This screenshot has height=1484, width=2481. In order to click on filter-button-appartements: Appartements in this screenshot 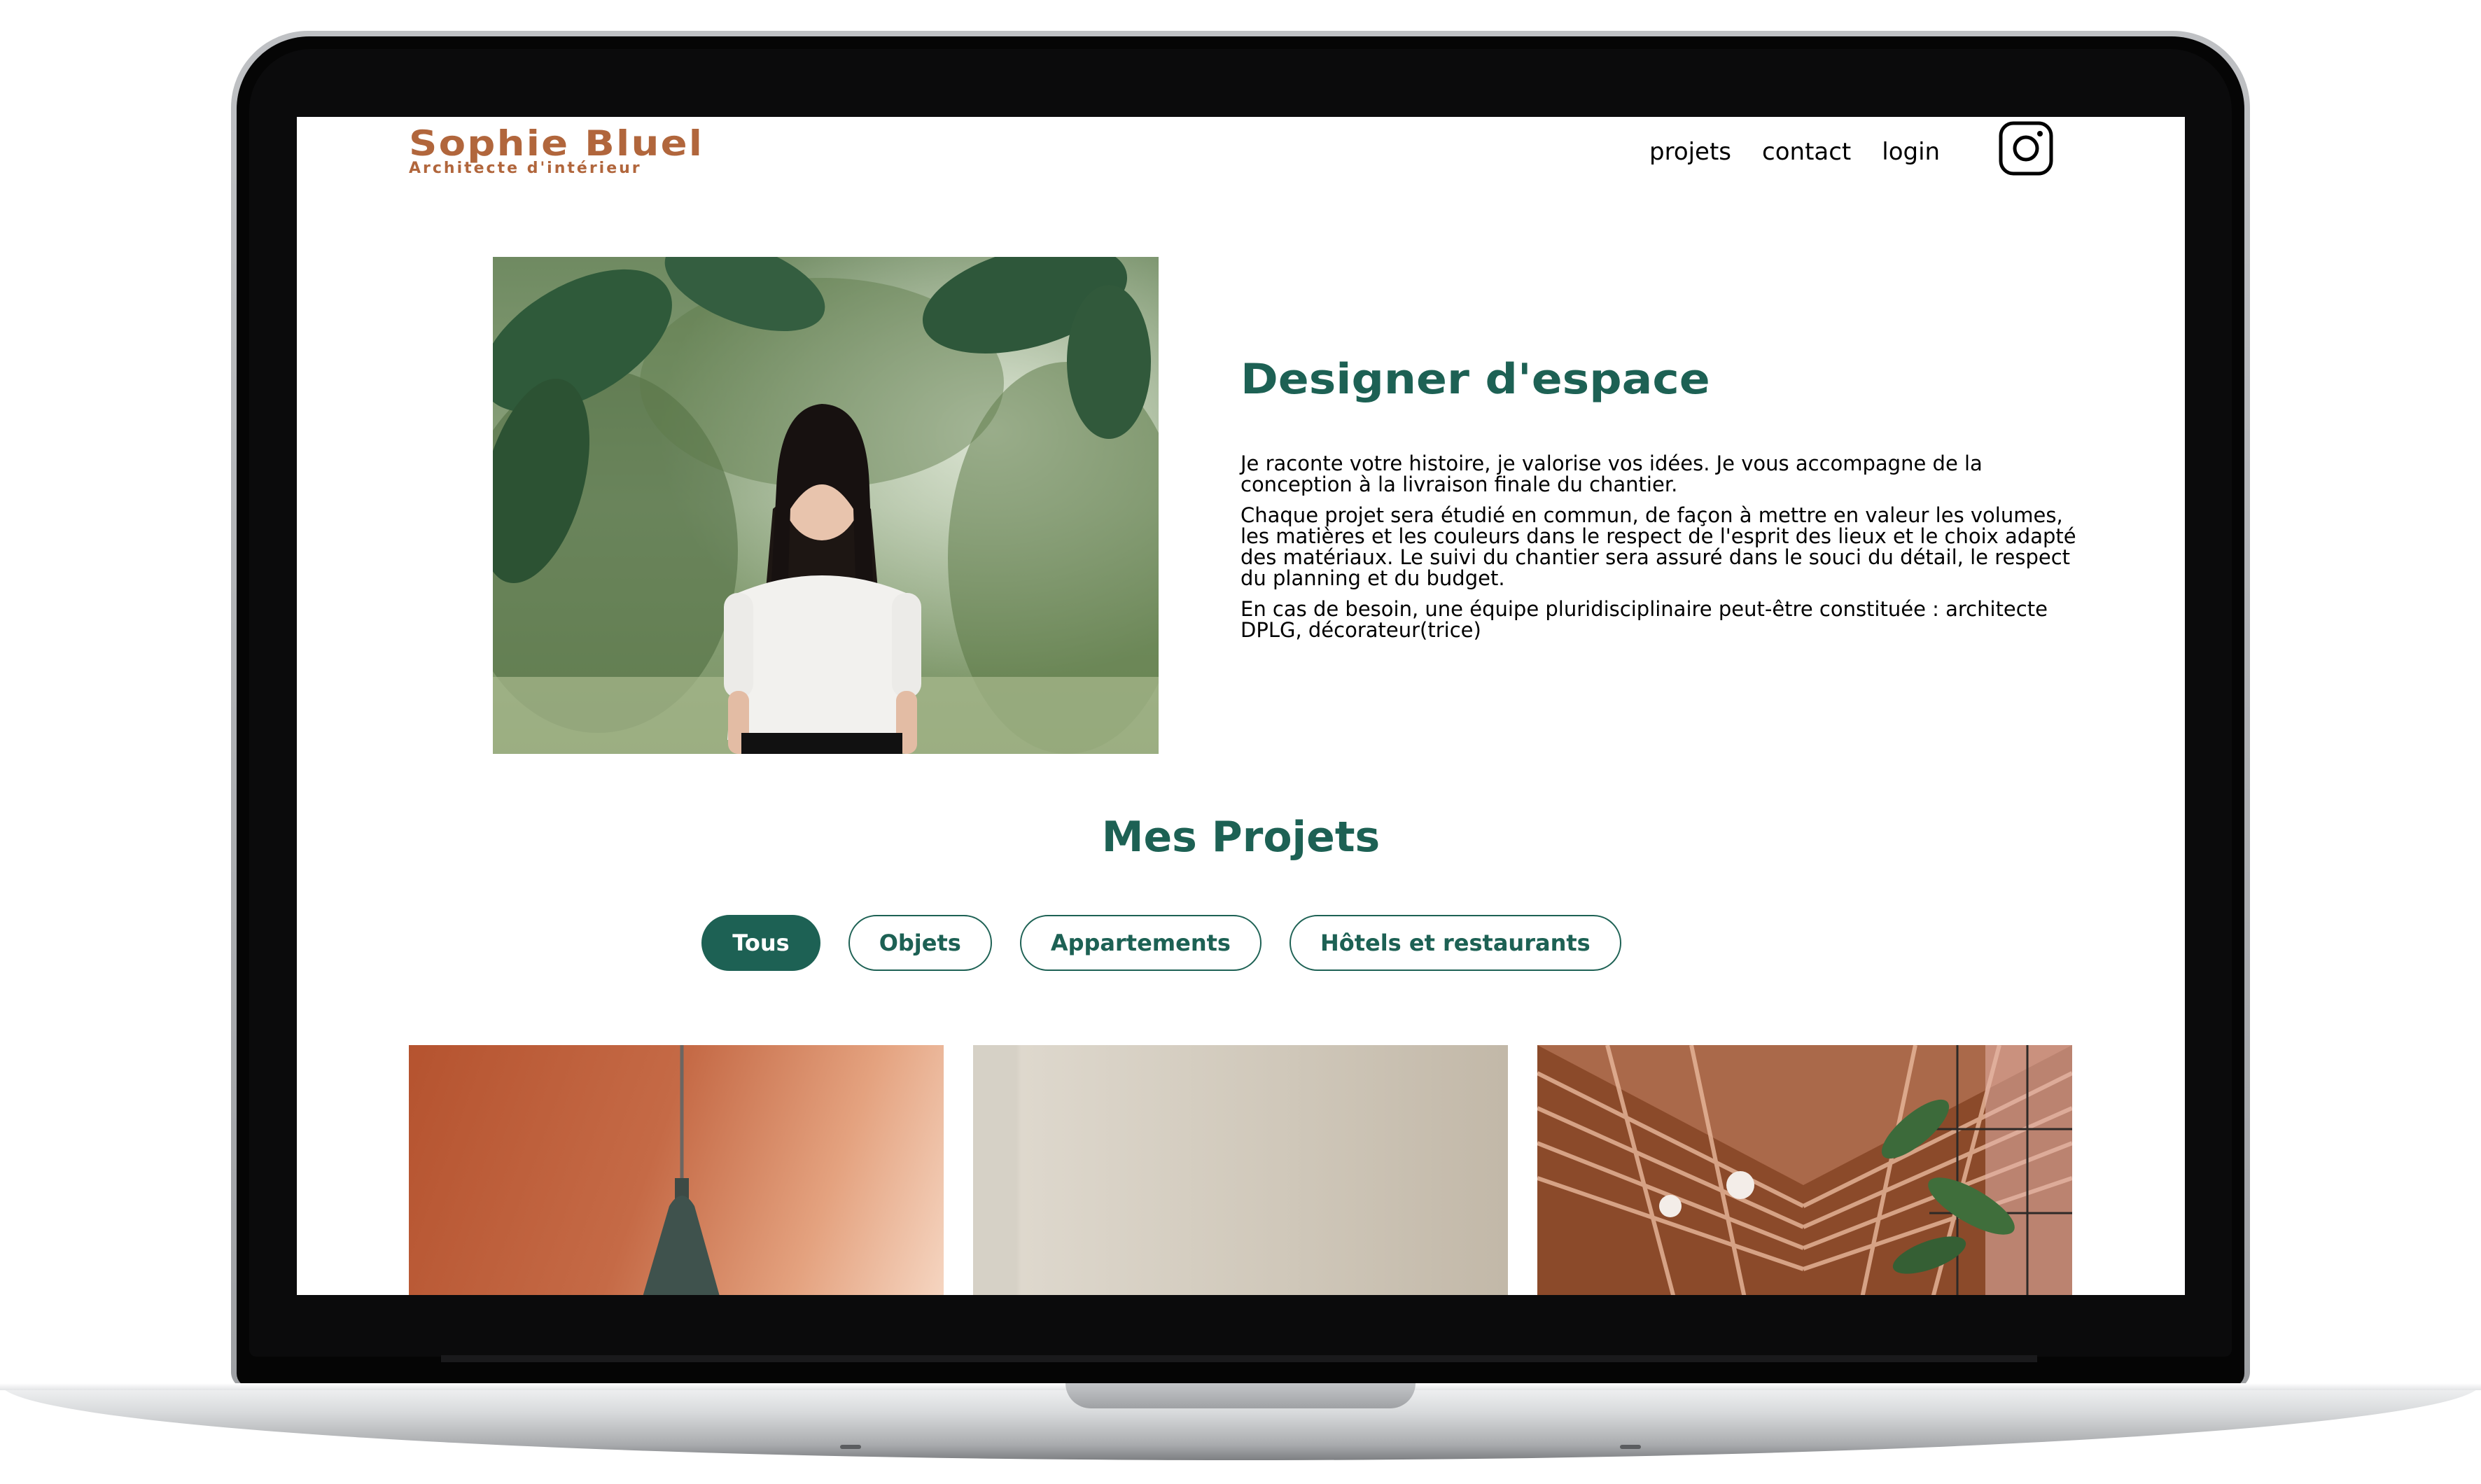, I will do `click(1140, 943)`.